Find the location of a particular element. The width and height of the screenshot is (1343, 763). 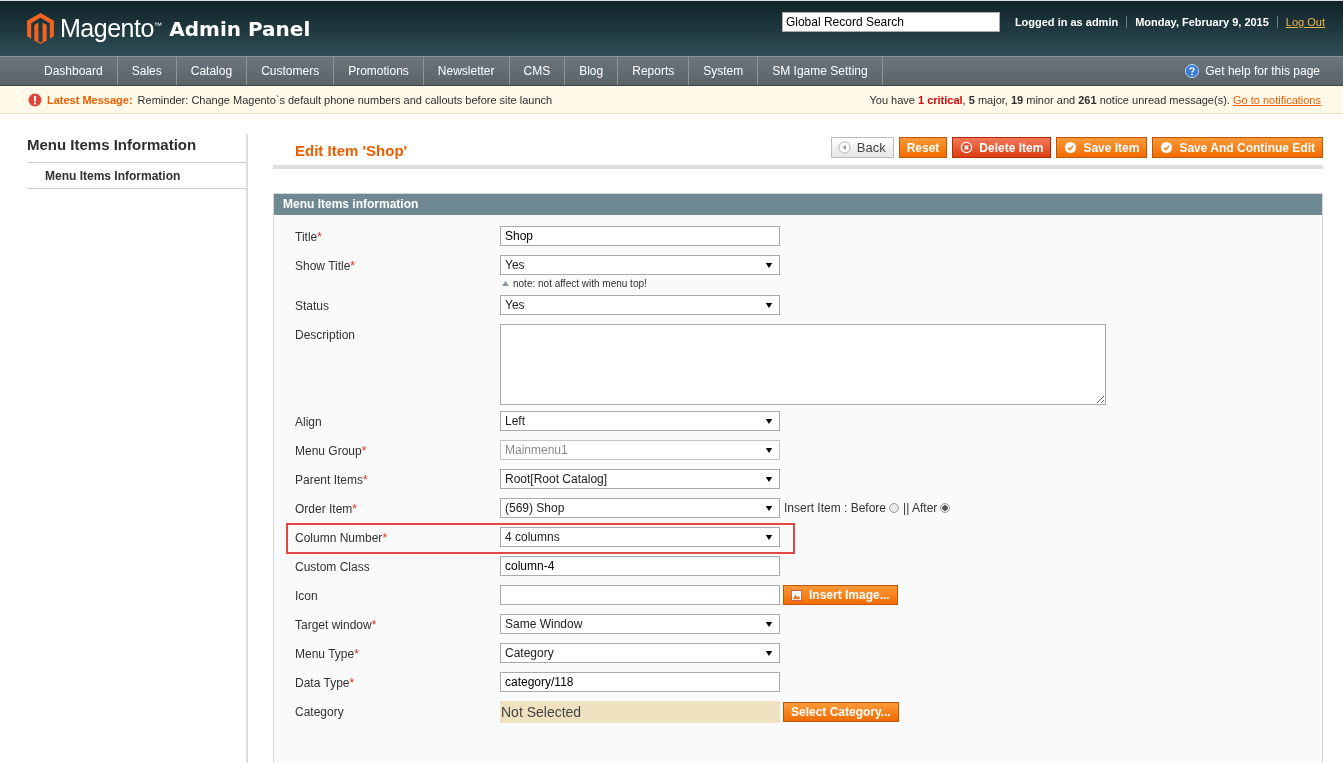

field-label: Column Number* is located at coordinates (342, 538).